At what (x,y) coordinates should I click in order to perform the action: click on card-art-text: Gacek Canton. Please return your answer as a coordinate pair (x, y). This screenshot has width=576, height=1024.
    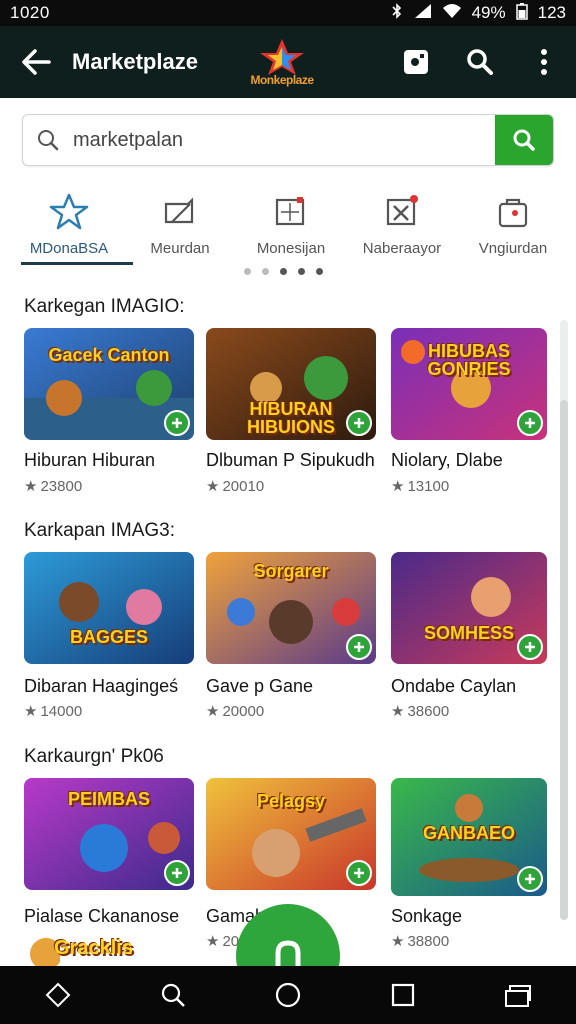
    Looking at the image, I should click on (109, 355).